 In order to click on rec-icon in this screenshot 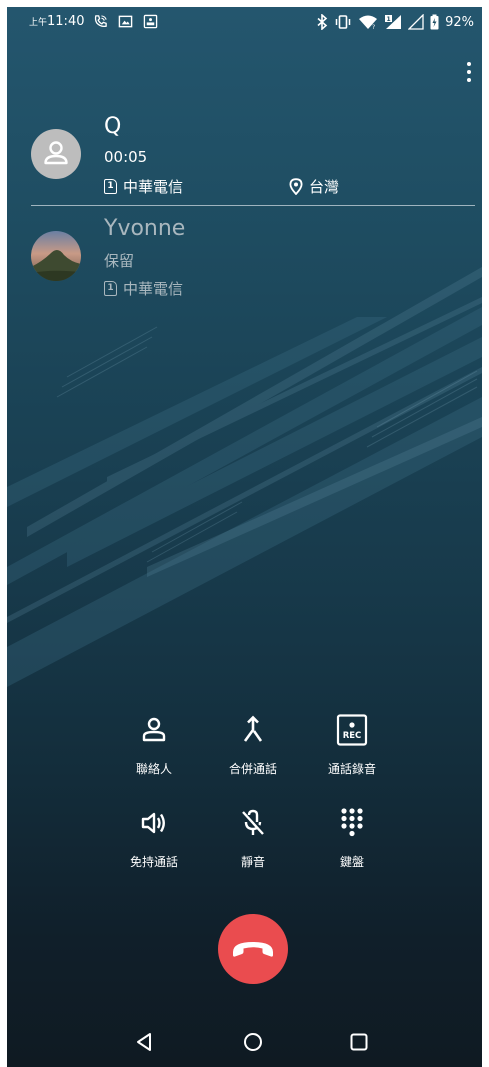, I will do `click(150, 21)`.